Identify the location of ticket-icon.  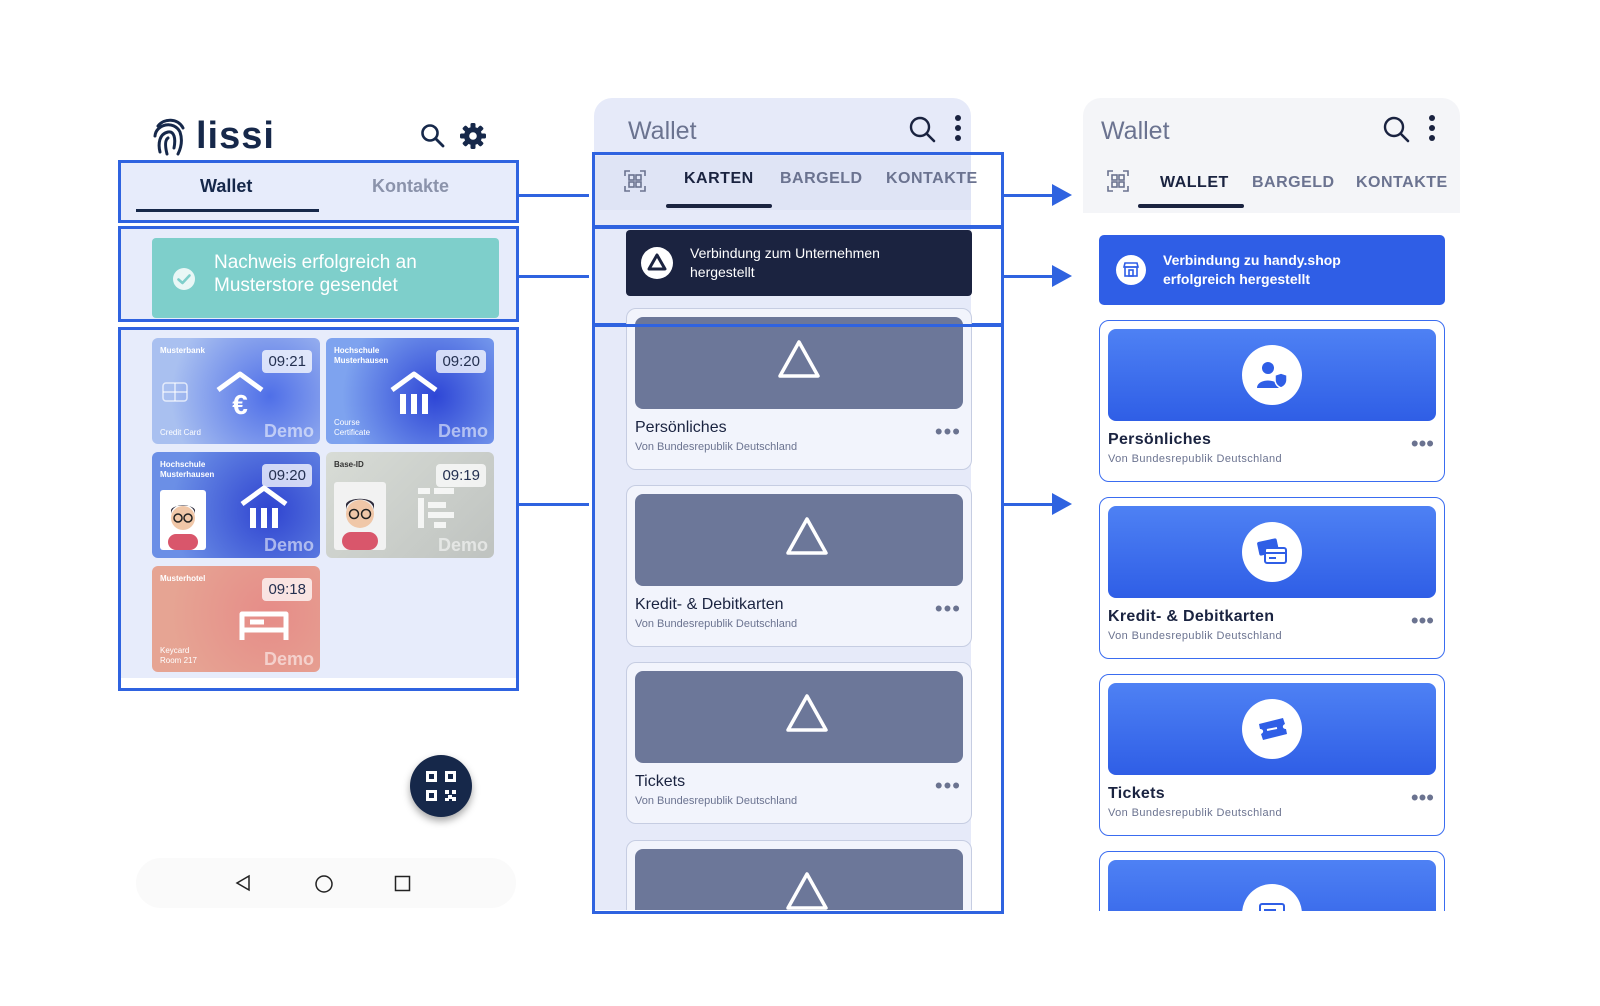
(1273, 729).